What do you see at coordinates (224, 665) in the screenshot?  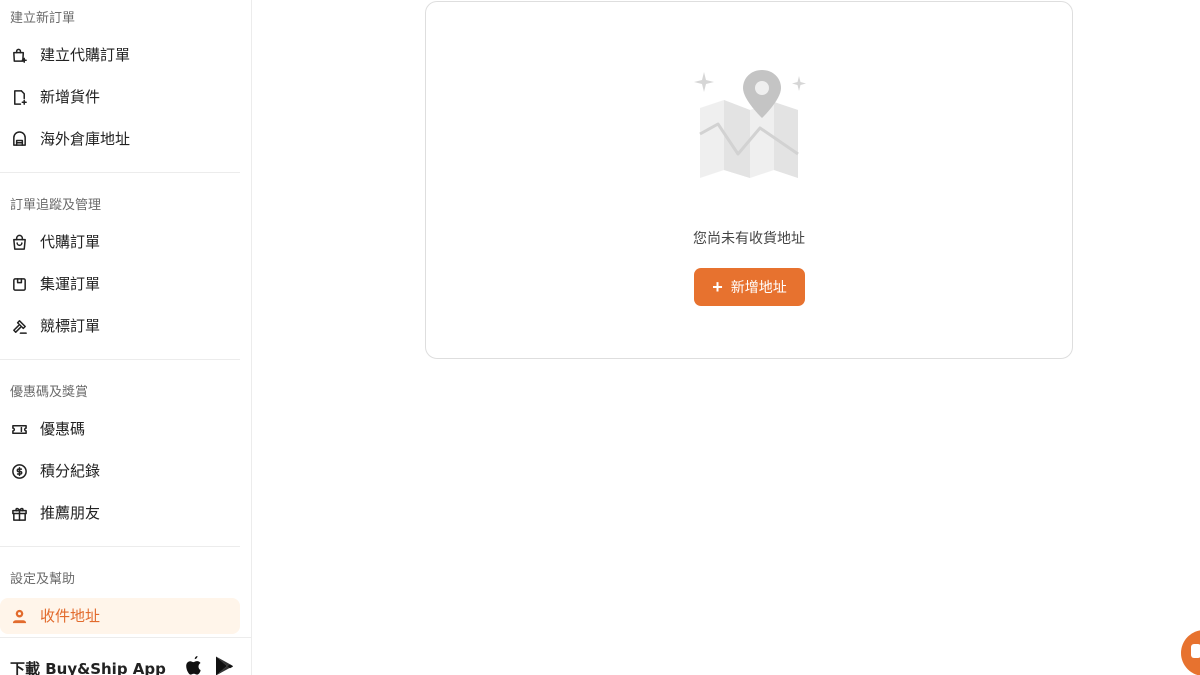 I see `google-play-icon` at bounding box center [224, 665].